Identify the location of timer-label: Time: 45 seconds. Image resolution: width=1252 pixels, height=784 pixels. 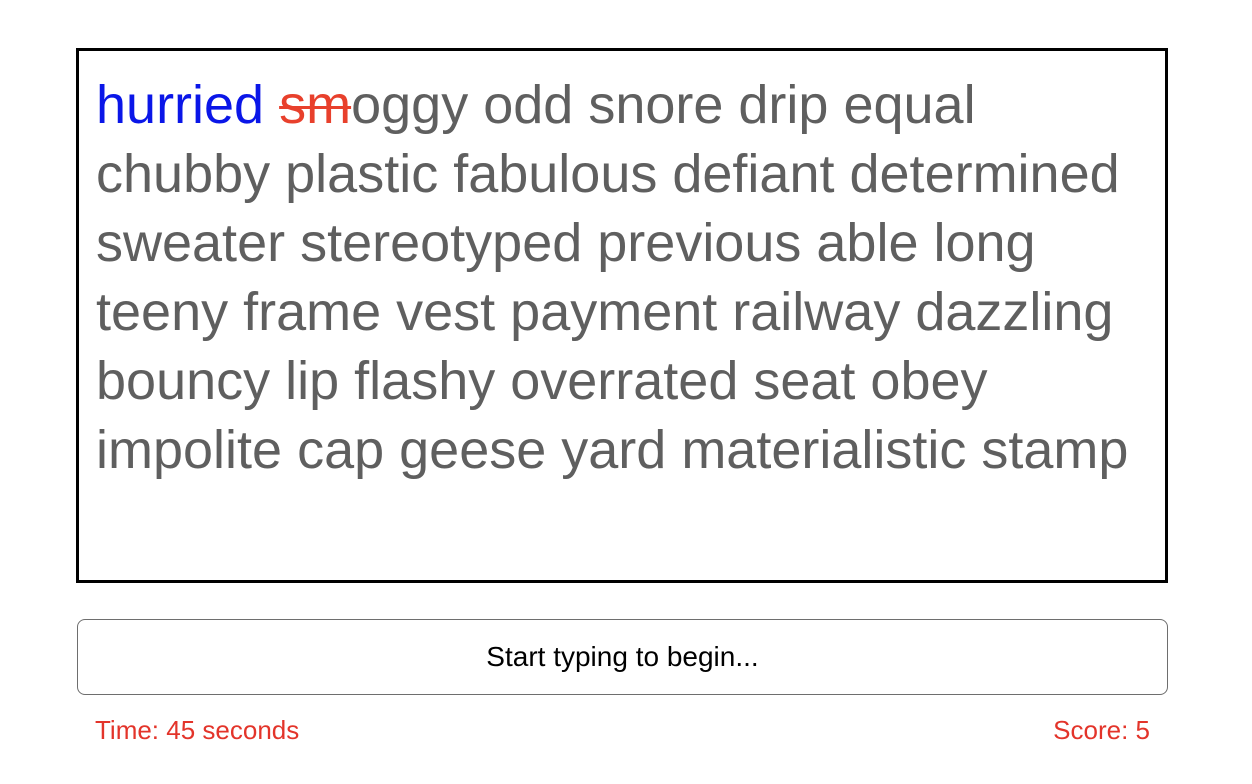
(197, 730).